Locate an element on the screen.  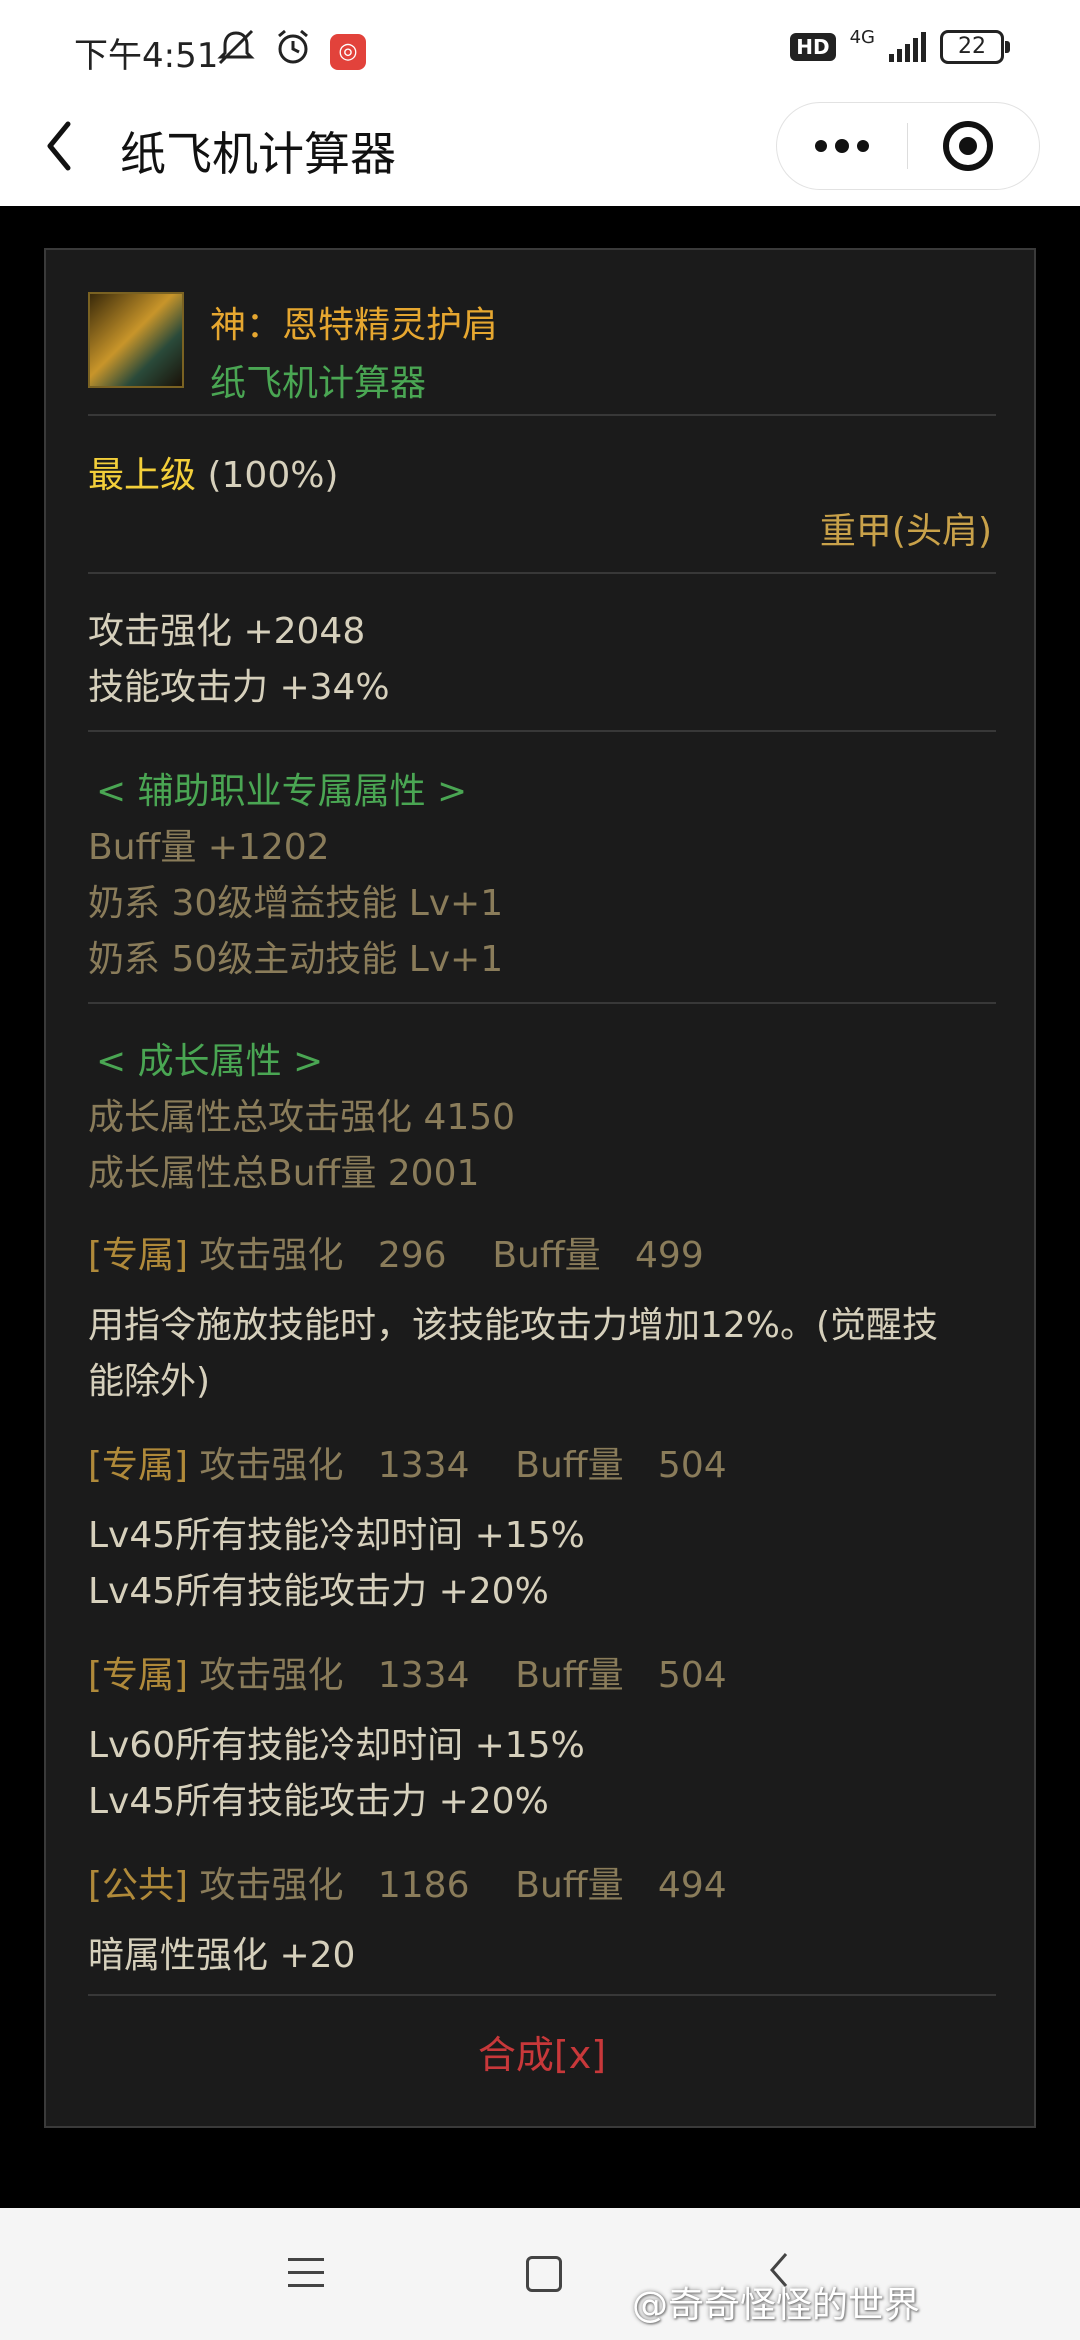
support-stat: Buff量 +1202 is located at coordinates (209, 847).